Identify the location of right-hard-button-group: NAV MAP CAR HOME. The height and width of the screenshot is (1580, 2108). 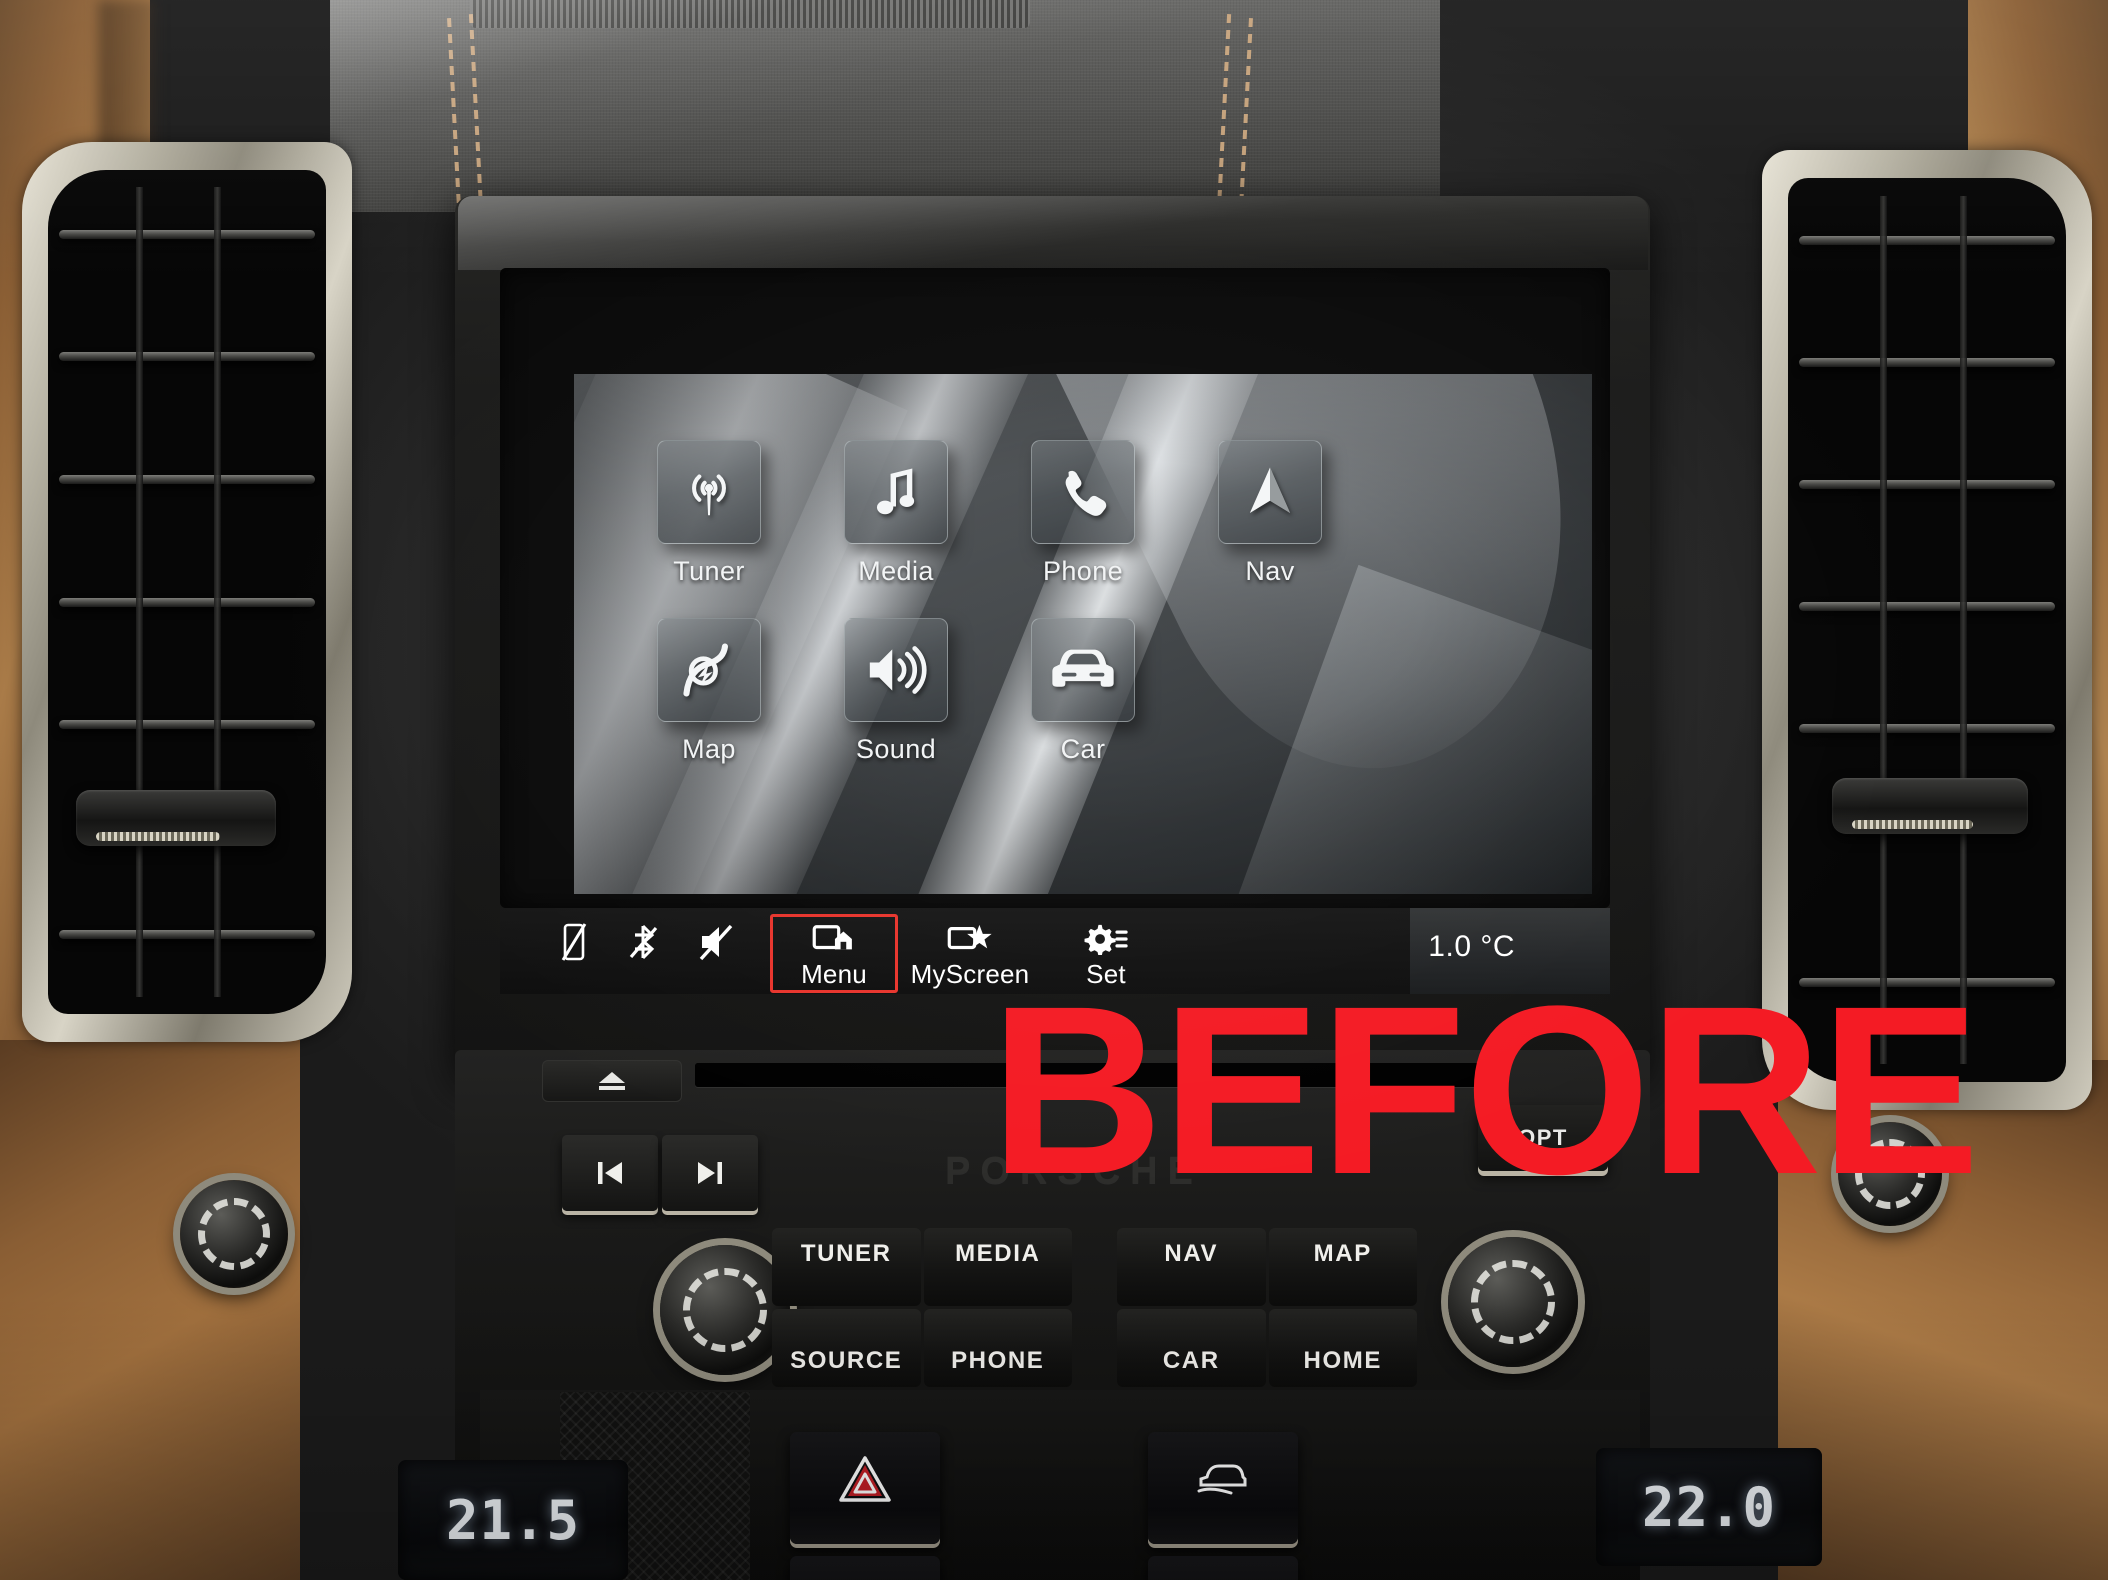
(1267, 1308).